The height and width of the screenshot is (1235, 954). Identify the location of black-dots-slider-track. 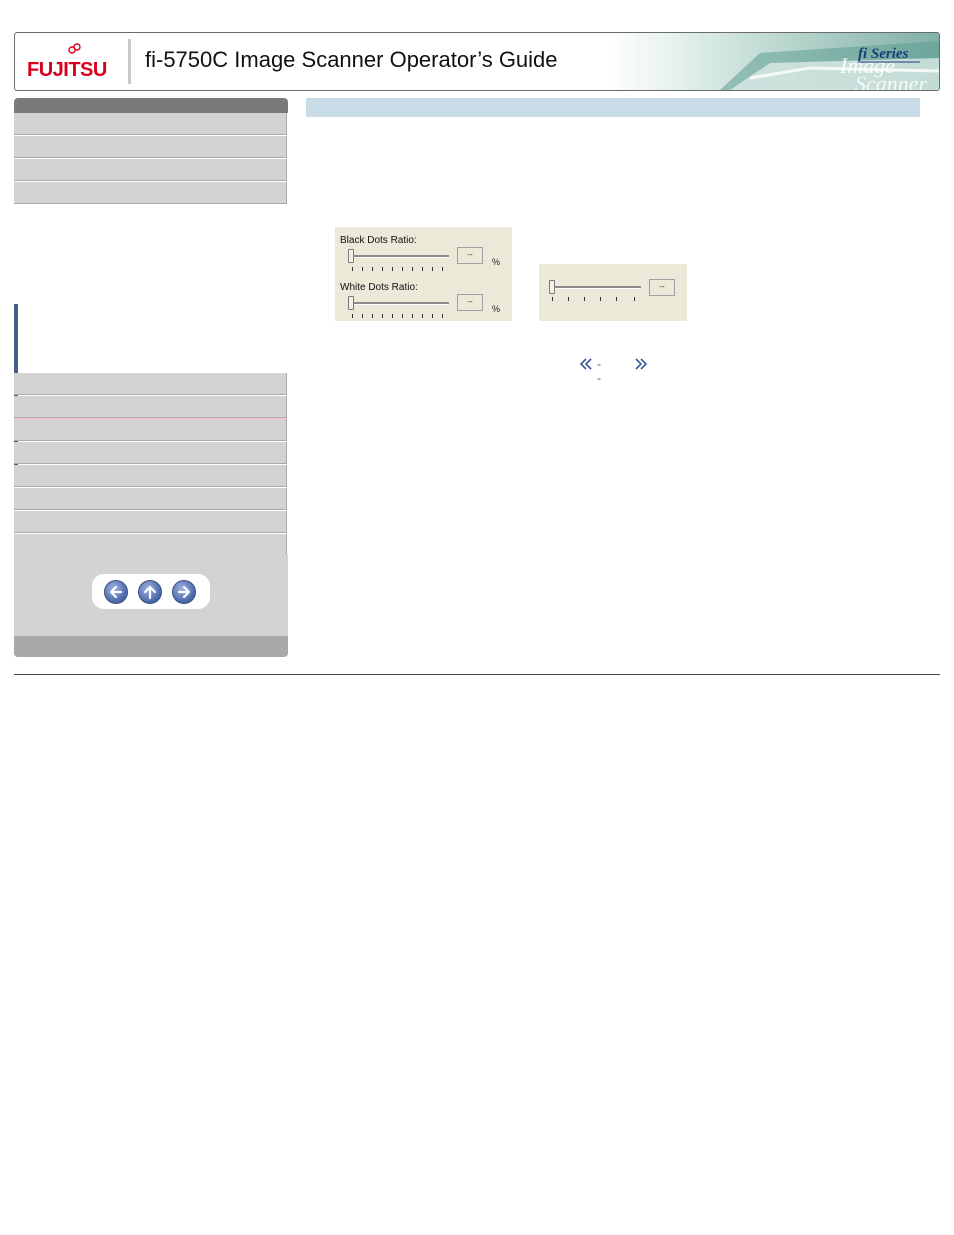
(399, 256).